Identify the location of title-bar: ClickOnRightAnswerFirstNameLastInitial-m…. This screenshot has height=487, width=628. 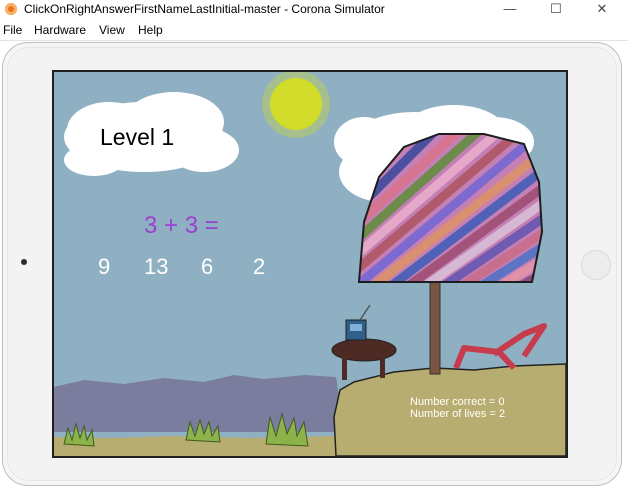
(314, 10).